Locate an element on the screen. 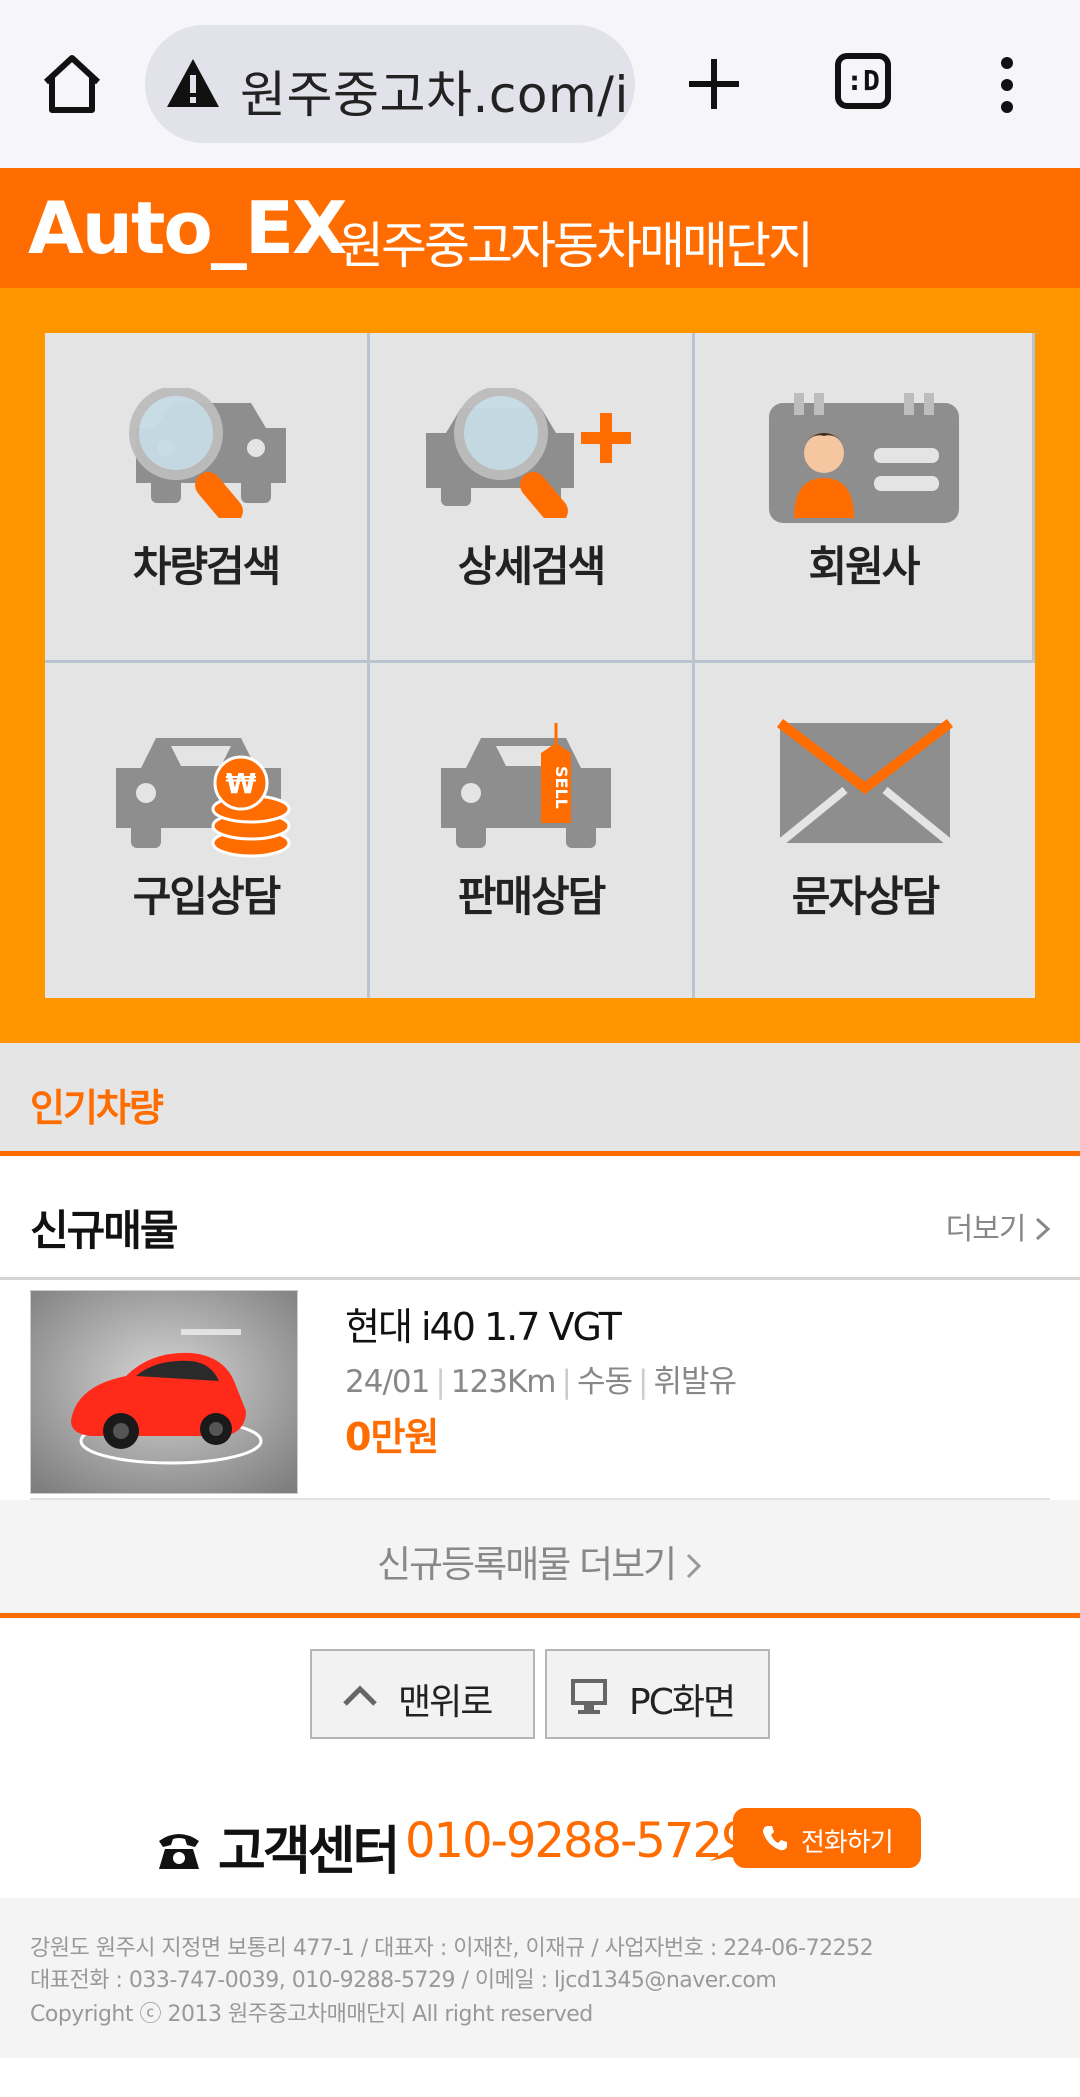  call-button: 전화하기 is located at coordinates (827, 1838).